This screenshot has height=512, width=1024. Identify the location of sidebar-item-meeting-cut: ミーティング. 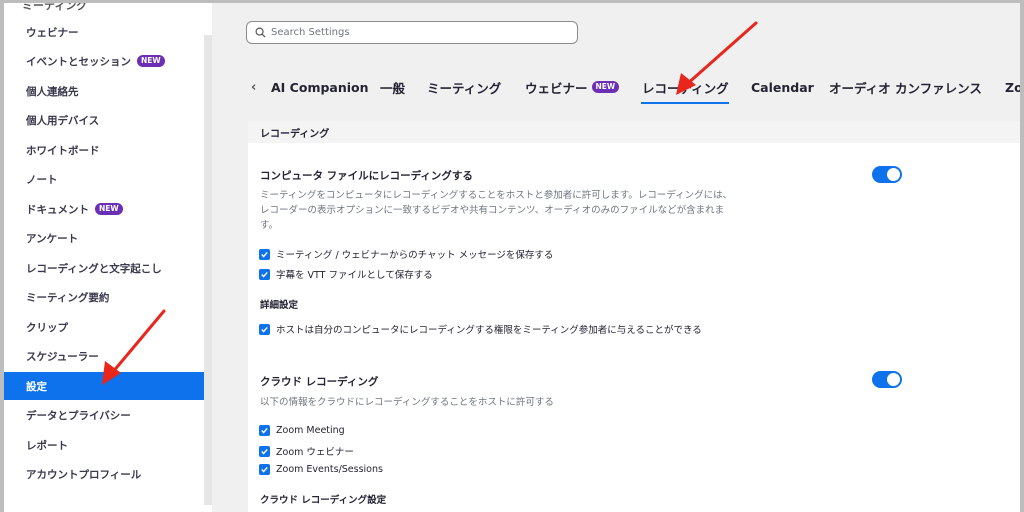
(54, 8).